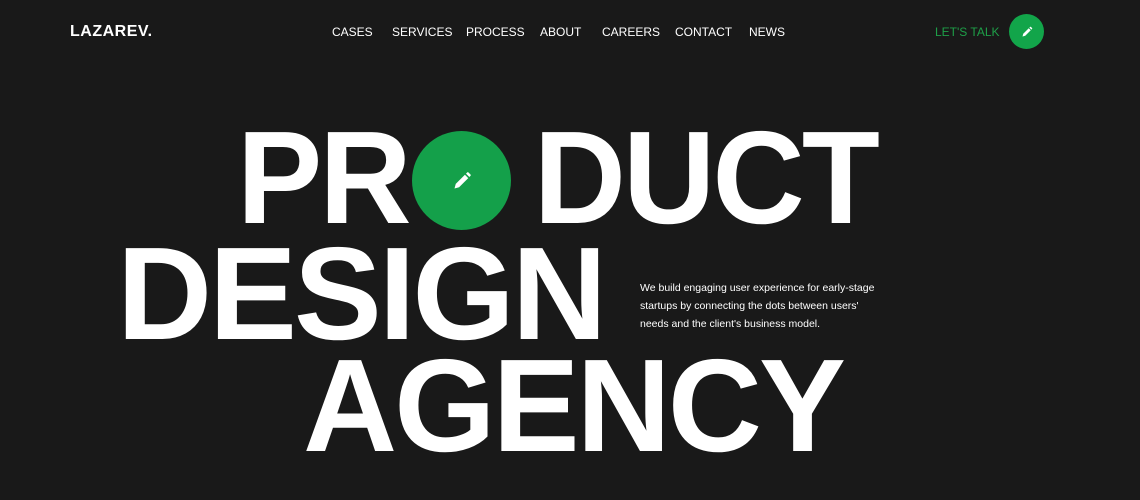 The height and width of the screenshot is (500, 1140). Describe the element at coordinates (352, 32) in the screenshot. I see `nav-item-cases: CASES` at that location.